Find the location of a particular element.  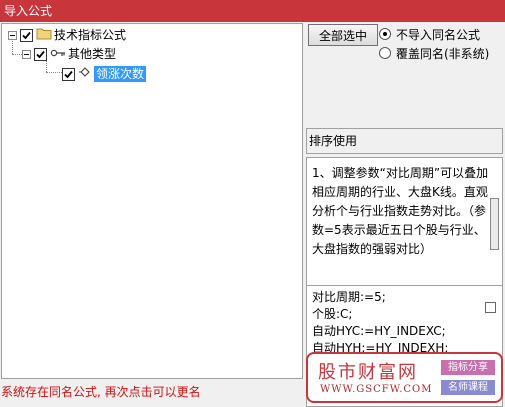

title-bar: 导入公式 is located at coordinates (252, 11).